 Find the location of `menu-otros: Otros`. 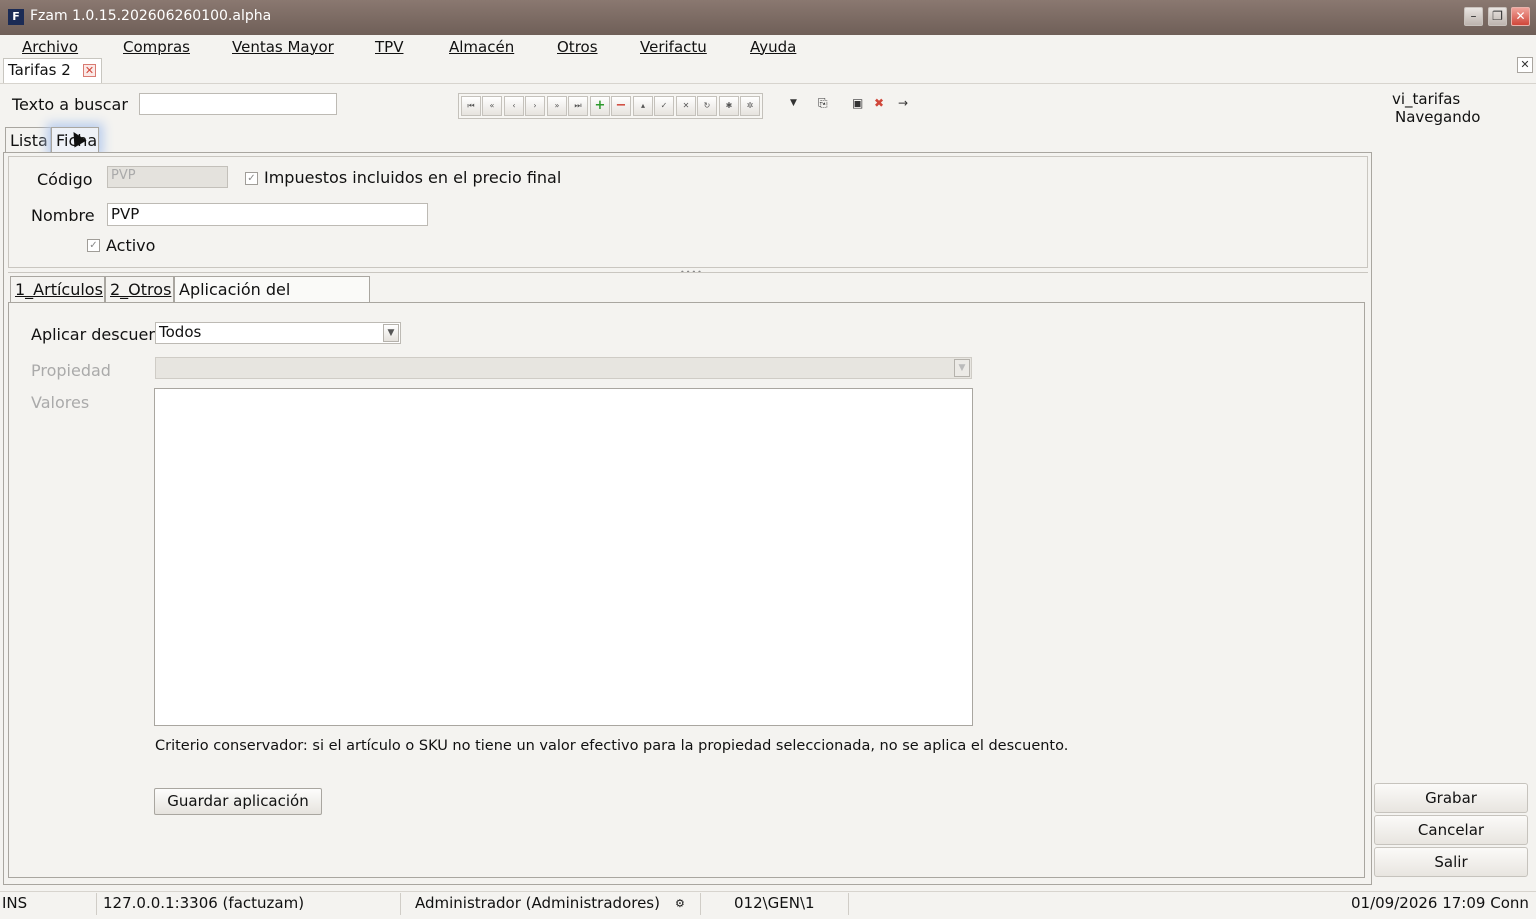

menu-otros: Otros is located at coordinates (577, 47).